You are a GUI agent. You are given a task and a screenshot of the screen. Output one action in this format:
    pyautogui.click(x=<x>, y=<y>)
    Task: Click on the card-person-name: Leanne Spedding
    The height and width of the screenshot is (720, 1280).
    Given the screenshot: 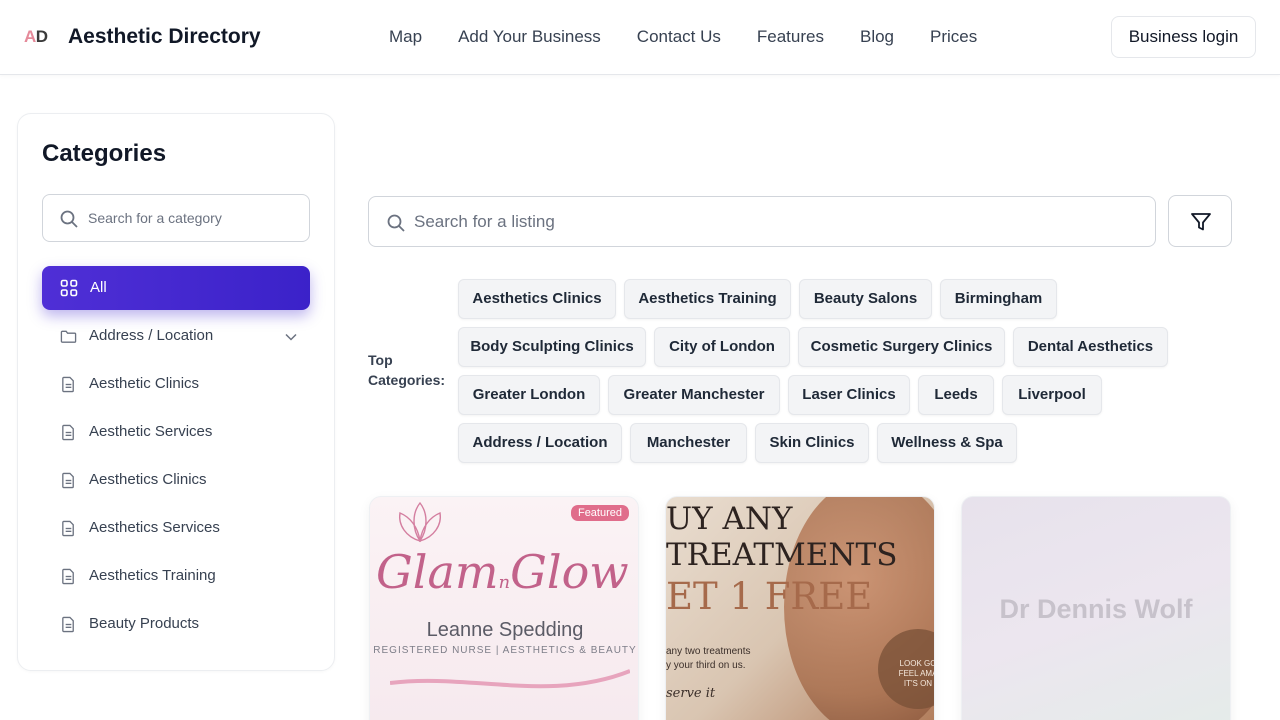 What is the action you would take?
    pyautogui.click(x=505, y=630)
    